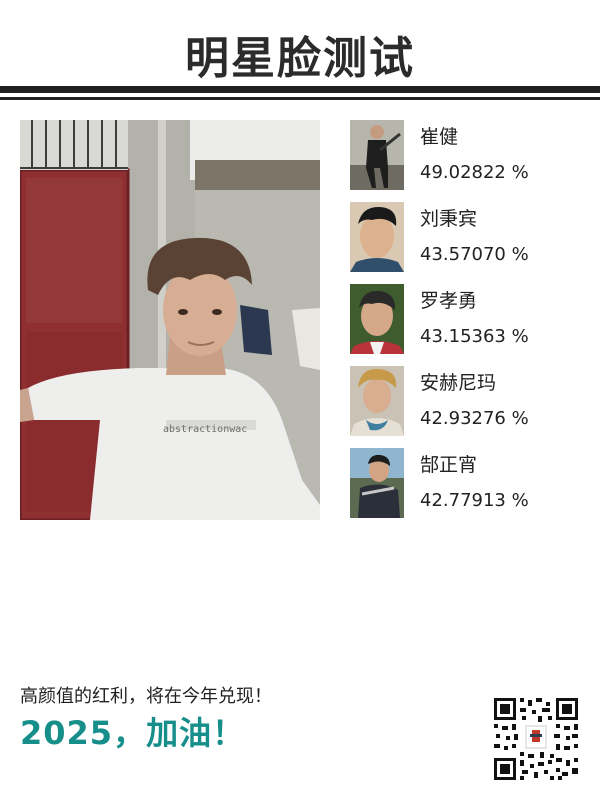  I want to click on match-score: 43.57070 %, so click(474, 254).